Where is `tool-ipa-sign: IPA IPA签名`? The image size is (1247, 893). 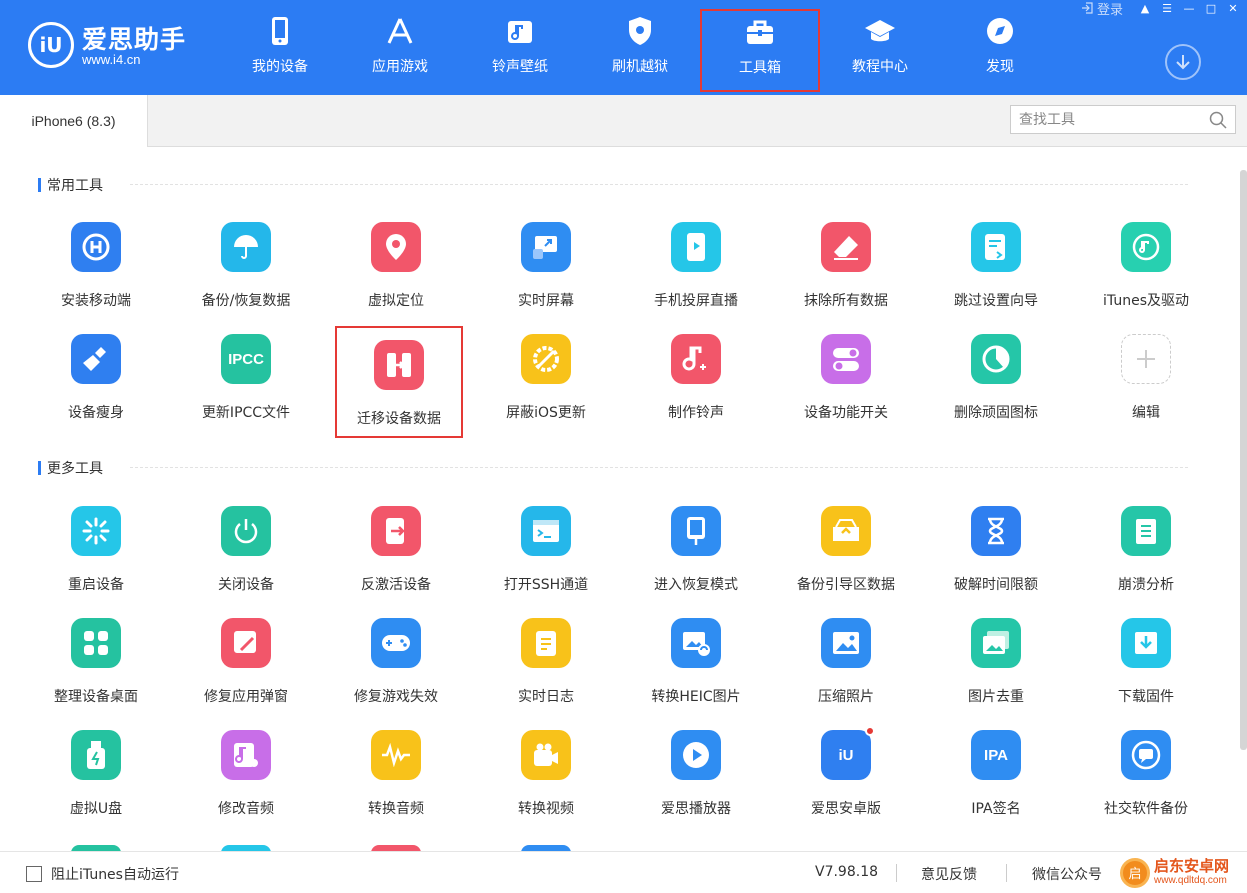 tool-ipa-sign: IPA IPA签名 is located at coordinates (996, 780).